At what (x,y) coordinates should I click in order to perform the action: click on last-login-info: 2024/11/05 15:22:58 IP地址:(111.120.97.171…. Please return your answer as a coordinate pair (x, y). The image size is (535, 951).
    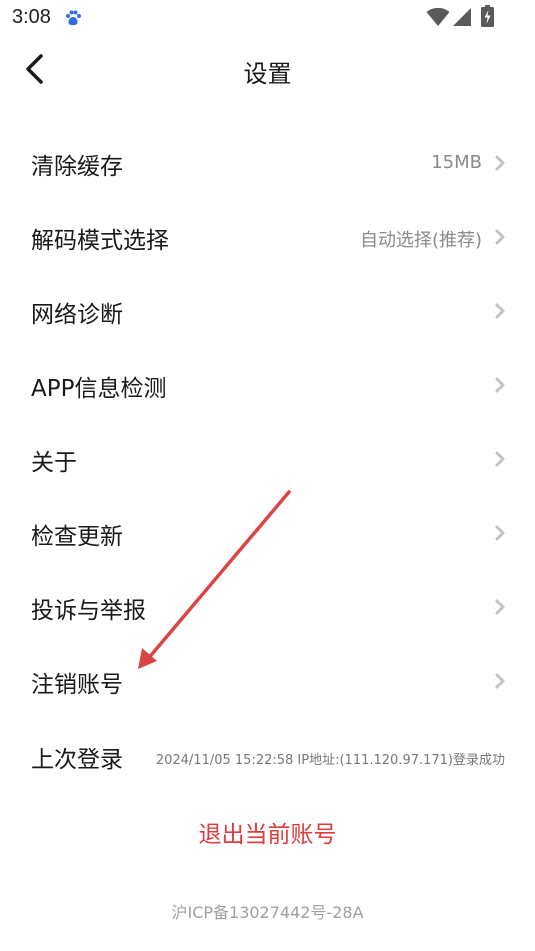
    Looking at the image, I should click on (330, 760).